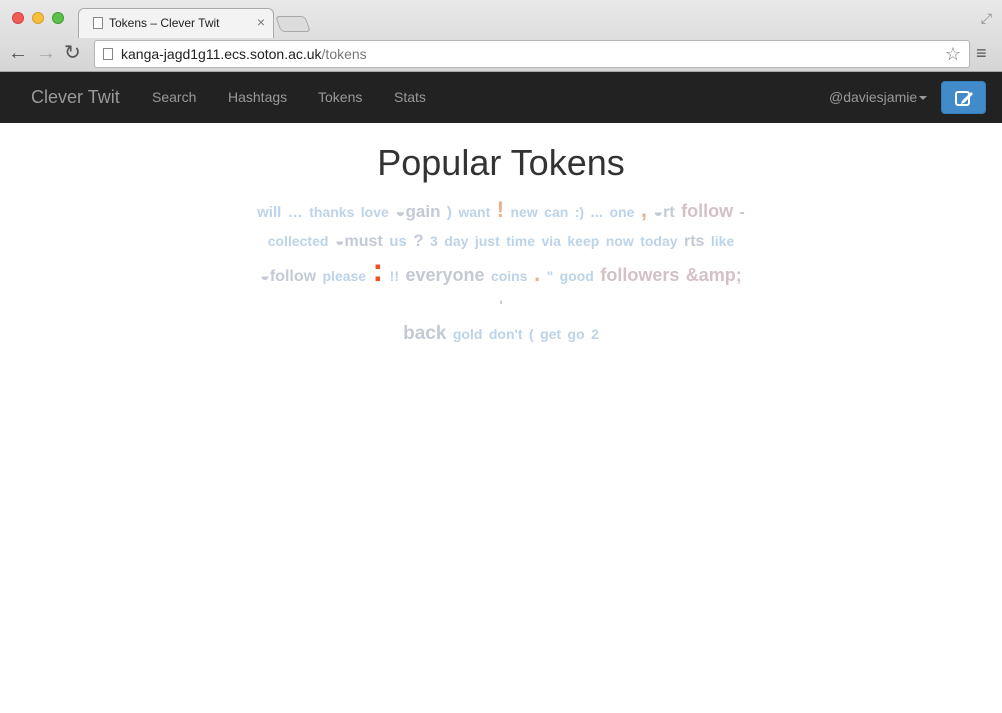 The width and height of the screenshot is (1002, 713). What do you see at coordinates (359, 241) in the screenshot?
I see `token: ◒must` at bounding box center [359, 241].